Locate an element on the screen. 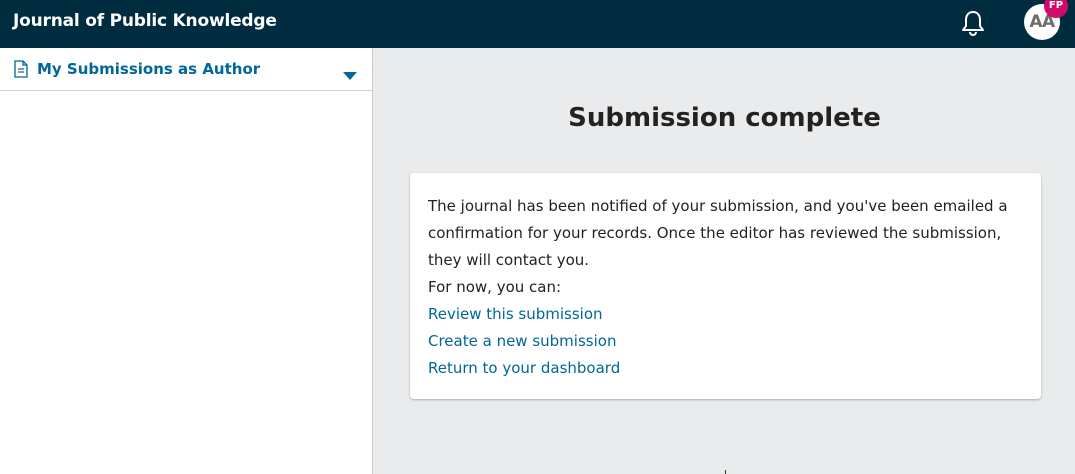 The width and height of the screenshot is (1075, 474). dashboard-link: Return to your dashboard is located at coordinates (728, 368).